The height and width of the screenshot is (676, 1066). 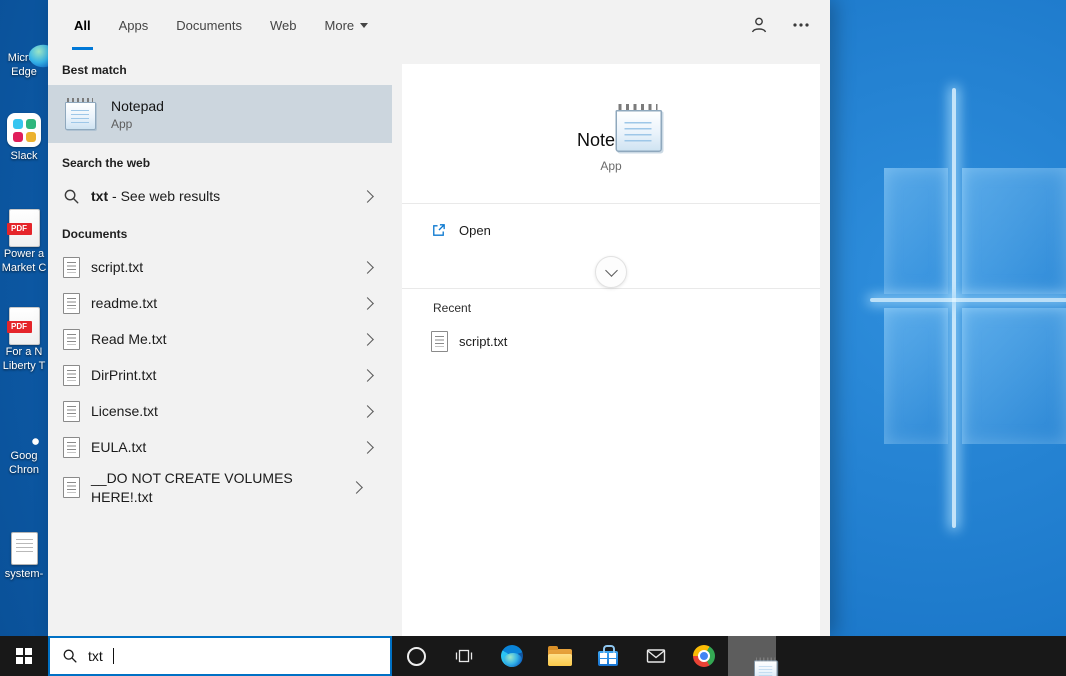 I want to click on text-caret, so click(x=113, y=656).